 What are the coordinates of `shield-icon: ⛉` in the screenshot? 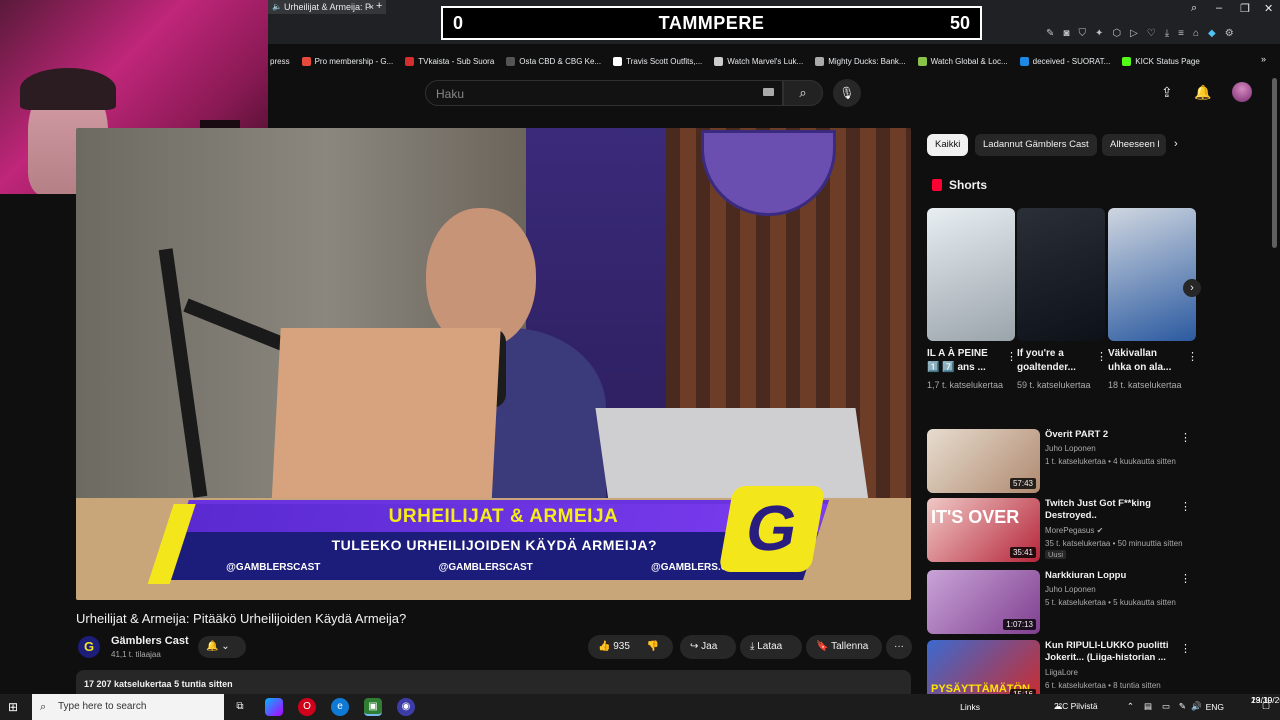 It's located at (1082, 33).